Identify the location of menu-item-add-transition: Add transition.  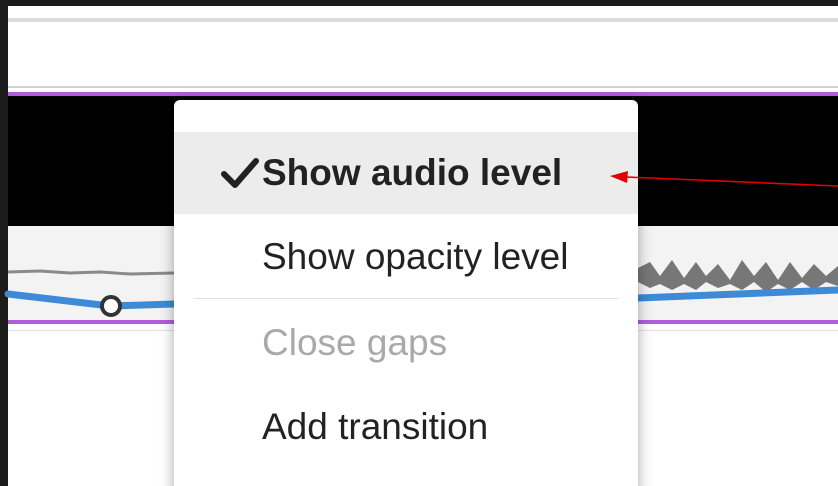
(406, 427).